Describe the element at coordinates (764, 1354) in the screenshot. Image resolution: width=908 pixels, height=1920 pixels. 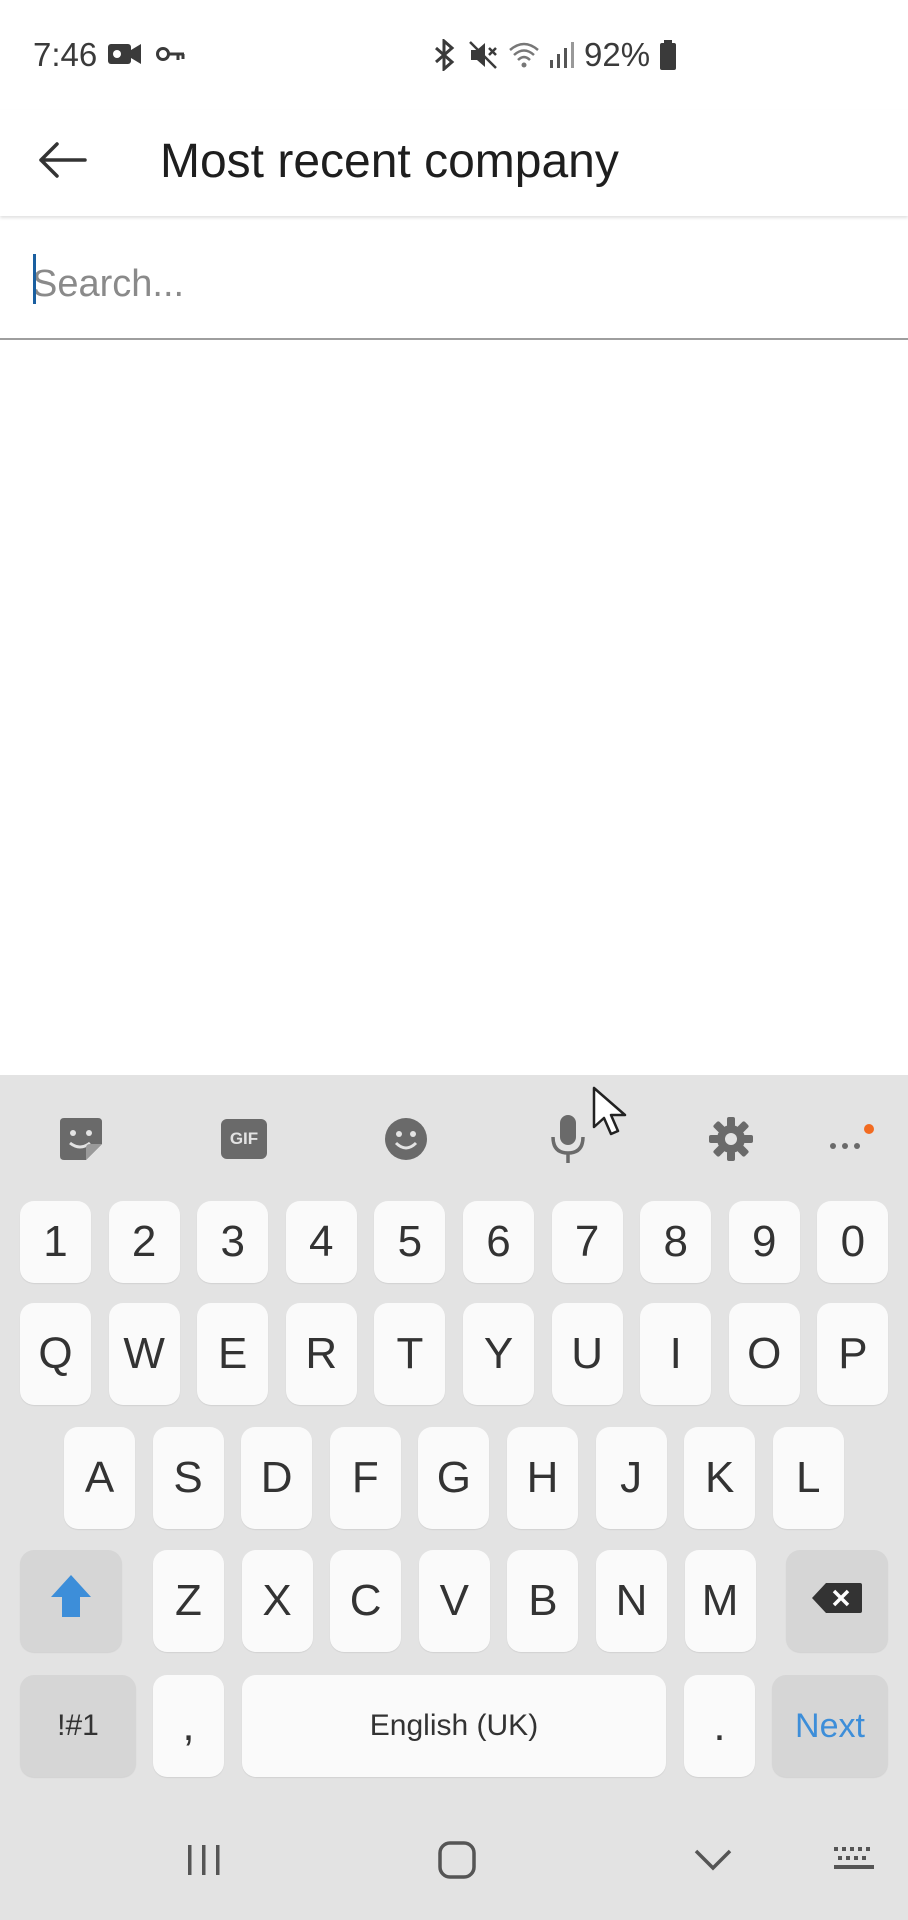
I see `key-o: O` at that location.